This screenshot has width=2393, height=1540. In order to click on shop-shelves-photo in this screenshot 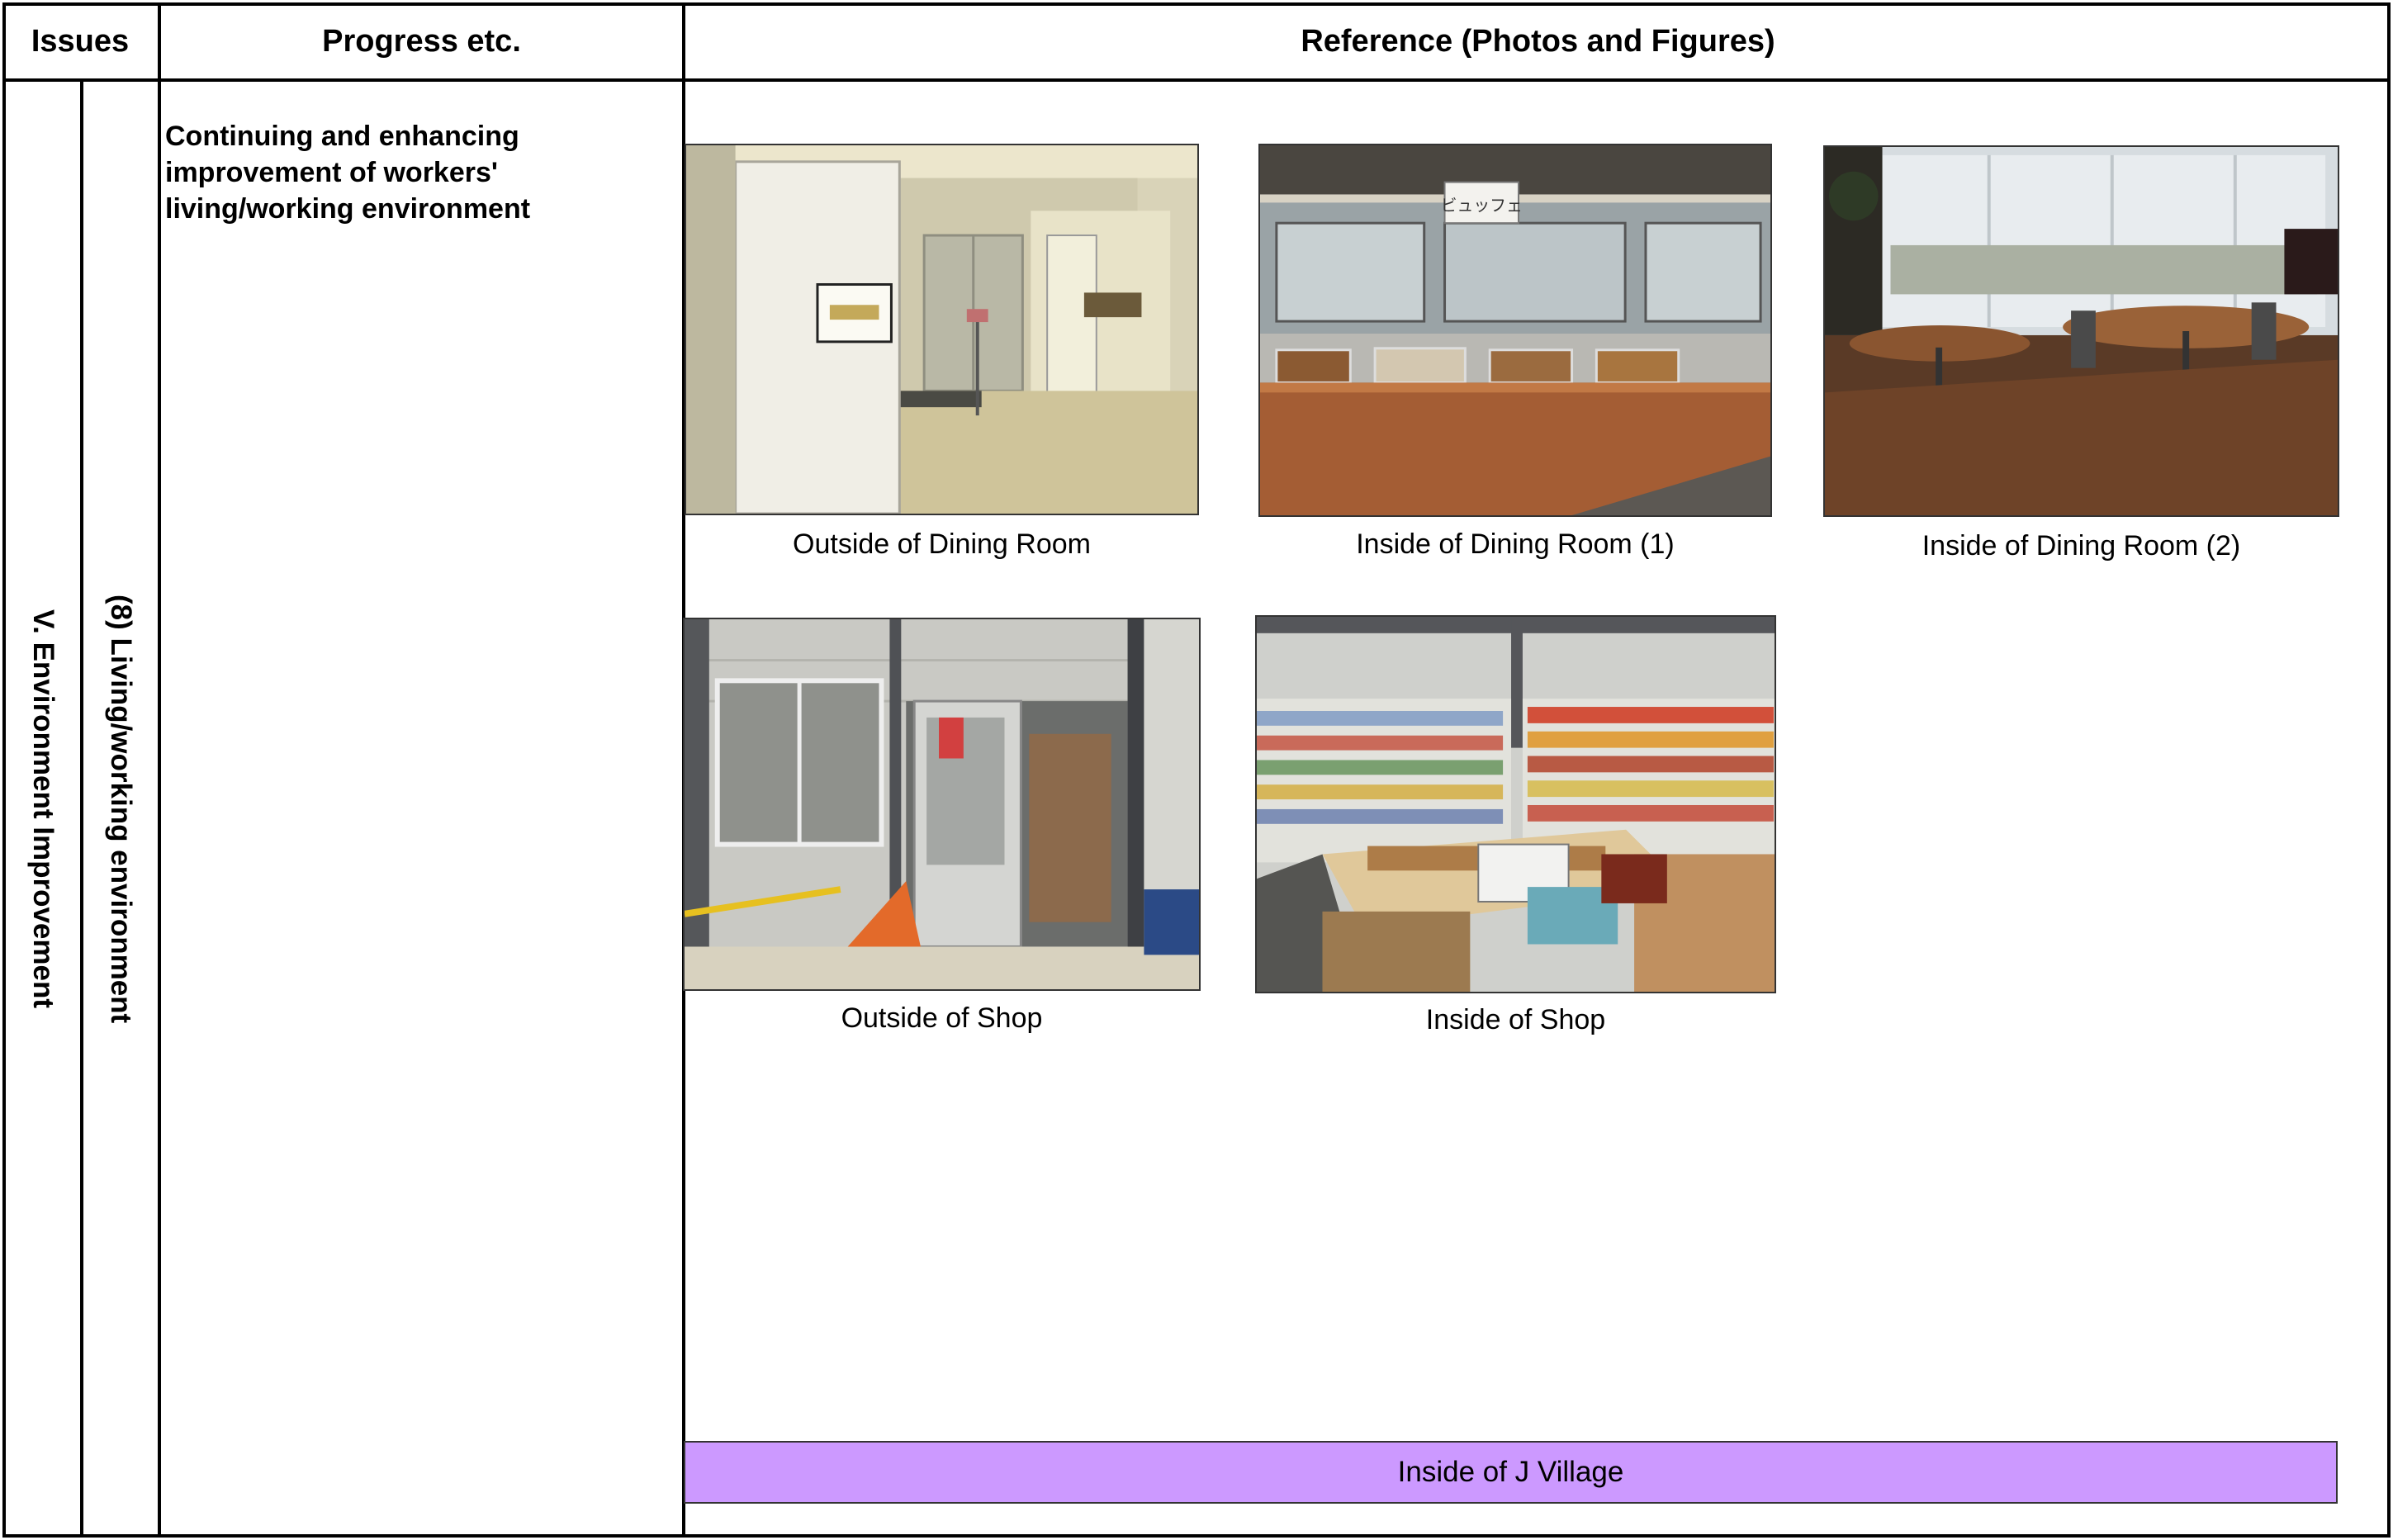, I will do `click(1516, 804)`.